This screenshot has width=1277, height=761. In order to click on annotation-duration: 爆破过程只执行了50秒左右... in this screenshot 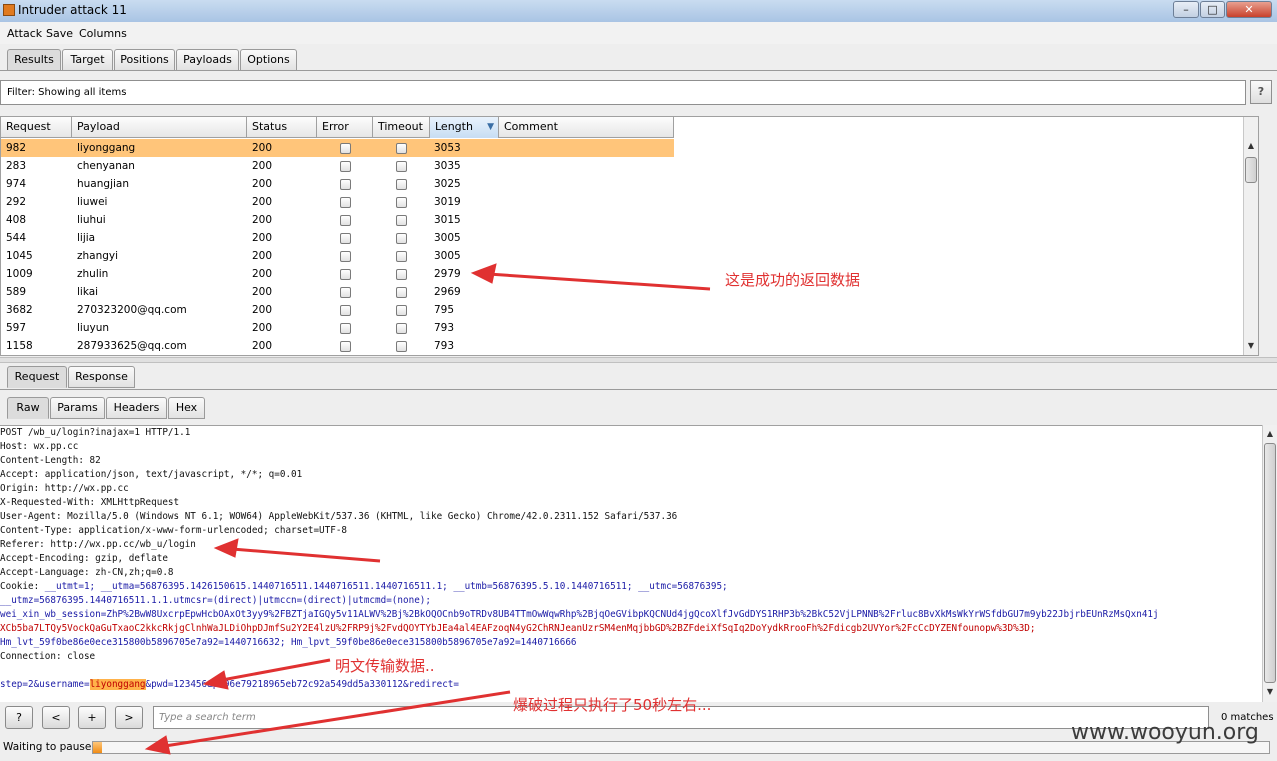, I will do `click(612, 705)`.